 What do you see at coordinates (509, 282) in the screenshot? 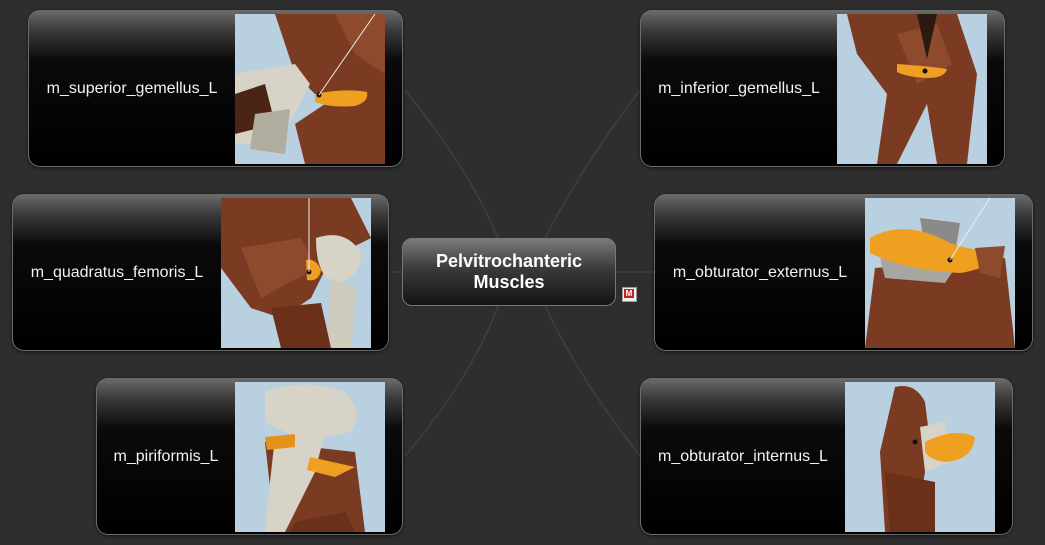
I see `central-topic-line-2: Muscles` at bounding box center [509, 282].